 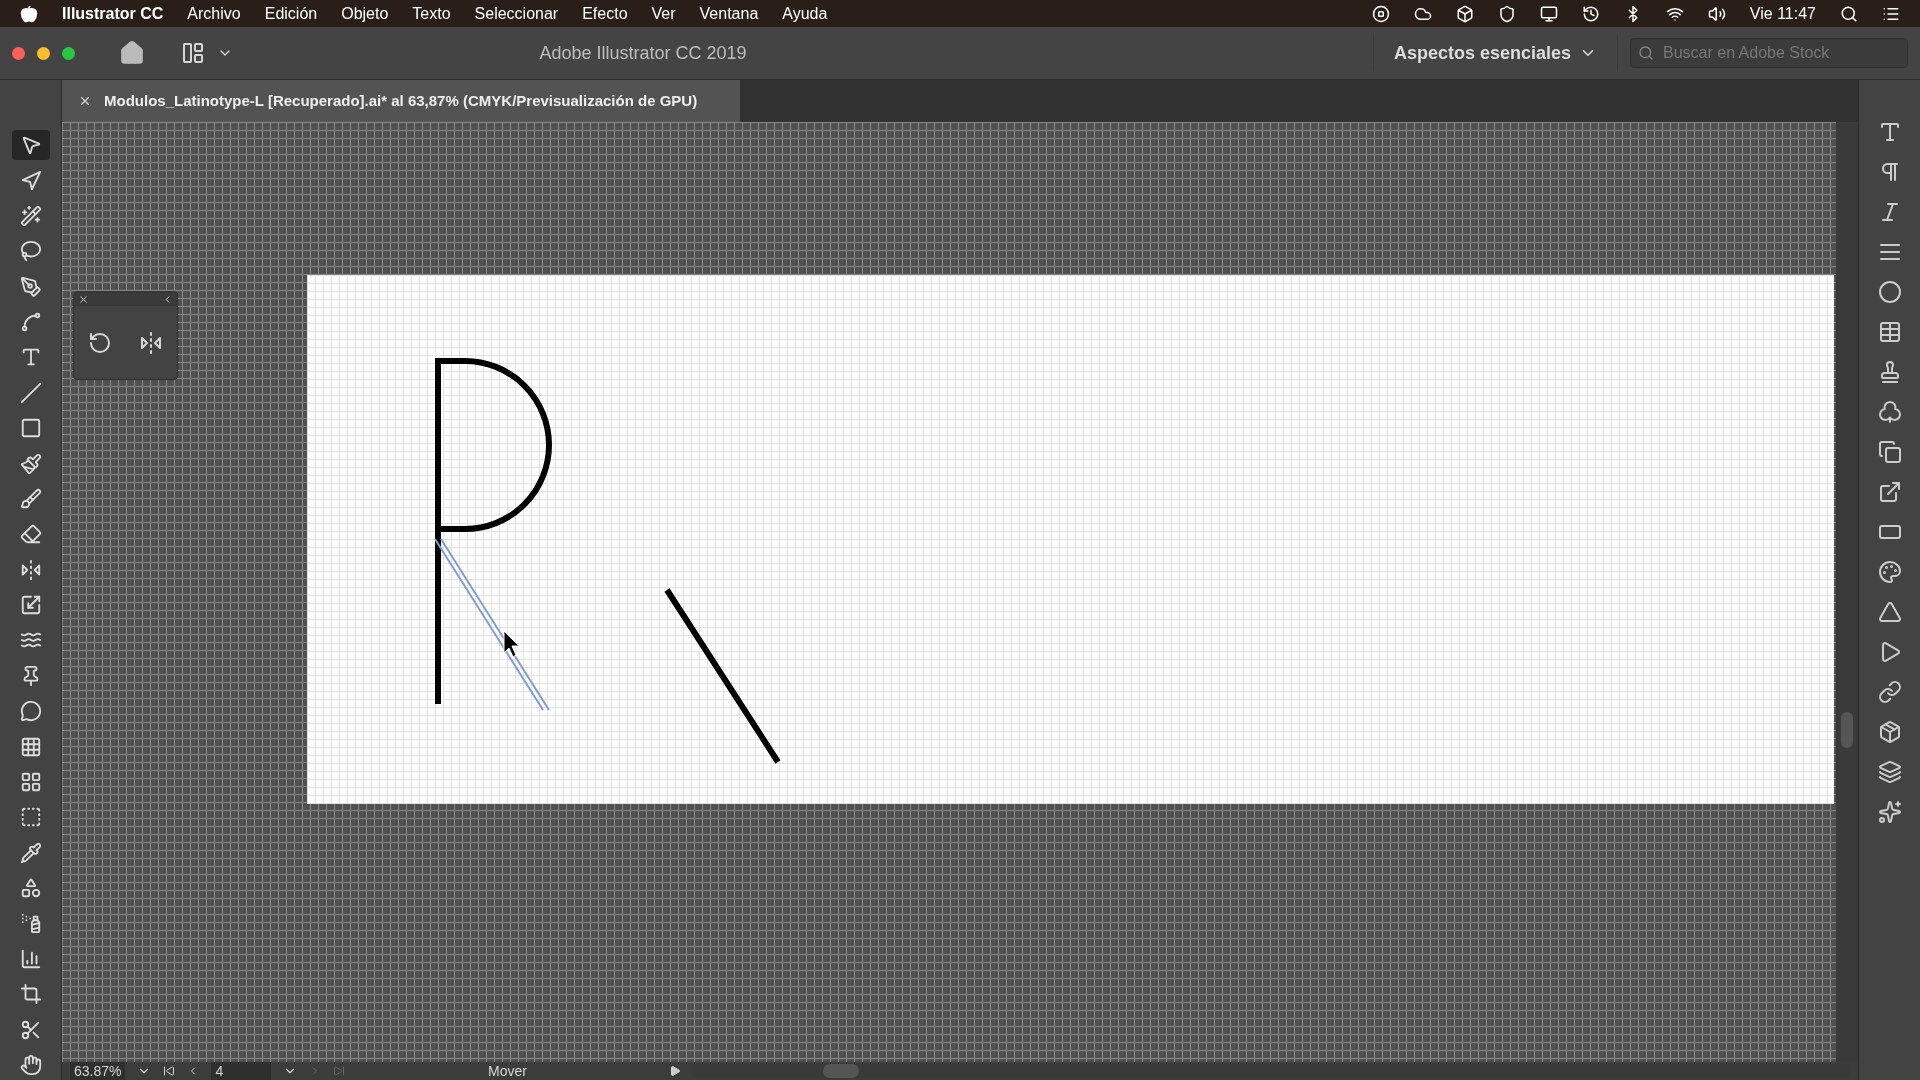 What do you see at coordinates (30, 923) in the screenshot?
I see `spray-can-icon` at bounding box center [30, 923].